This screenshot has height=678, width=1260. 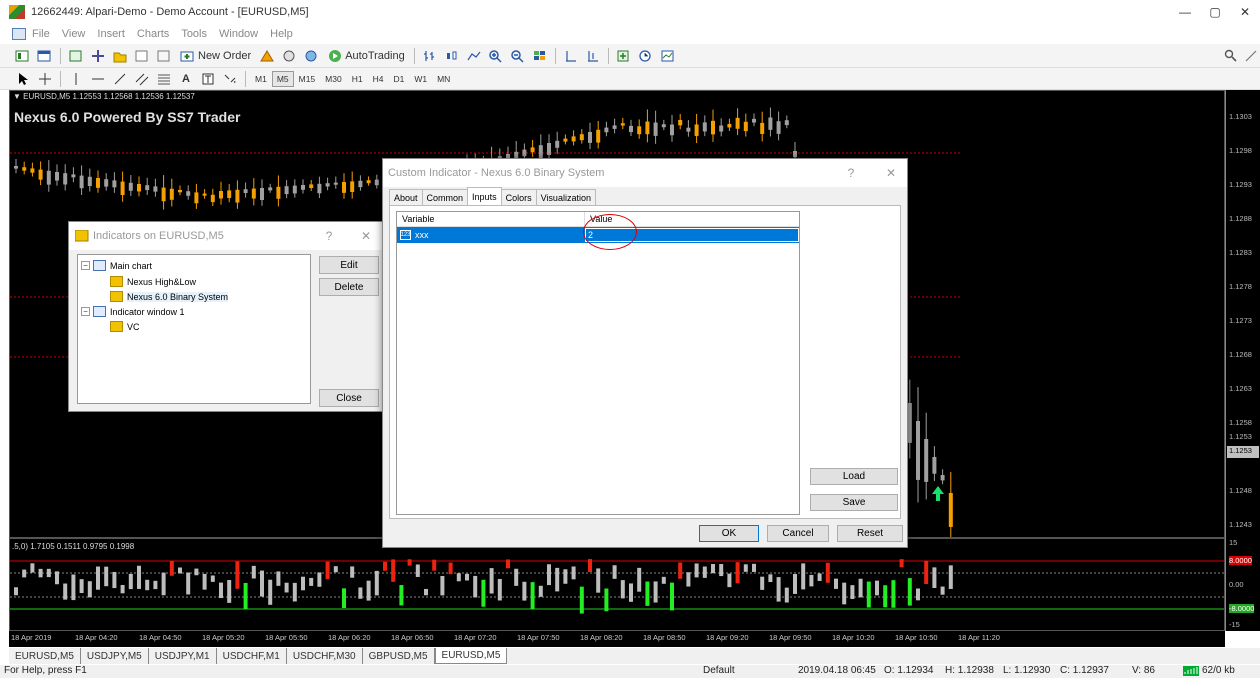 What do you see at coordinates (261, 79) in the screenshot?
I see `timeframe-m1: M1` at bounding box center [261, 79].